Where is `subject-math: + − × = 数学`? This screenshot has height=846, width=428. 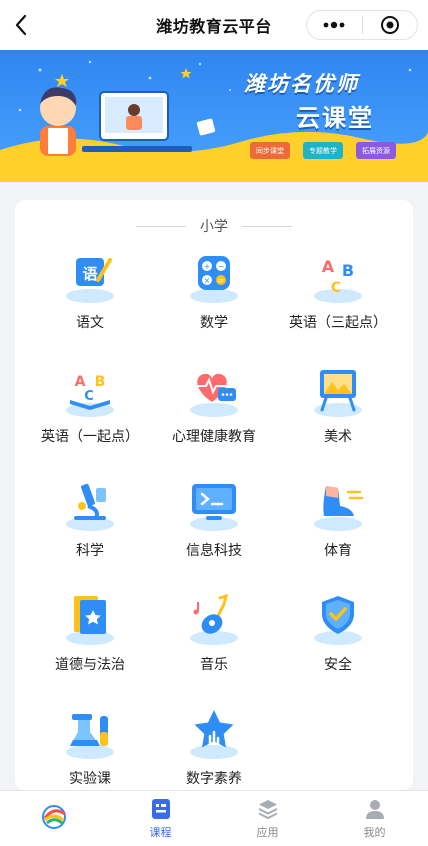 subject-math: + − × = 数学 is located at coordinates (214, 300).